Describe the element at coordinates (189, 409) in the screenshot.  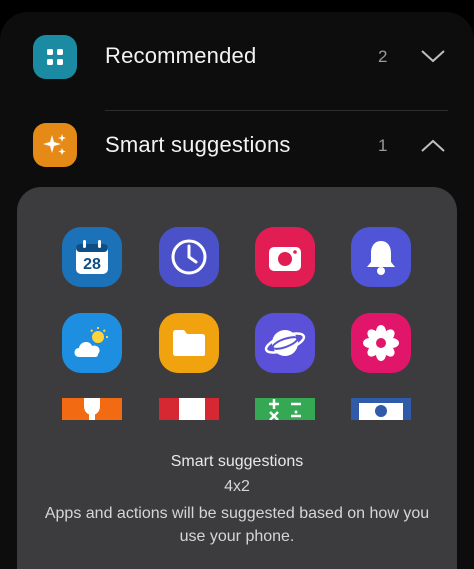
I see `store-icon` at that location.